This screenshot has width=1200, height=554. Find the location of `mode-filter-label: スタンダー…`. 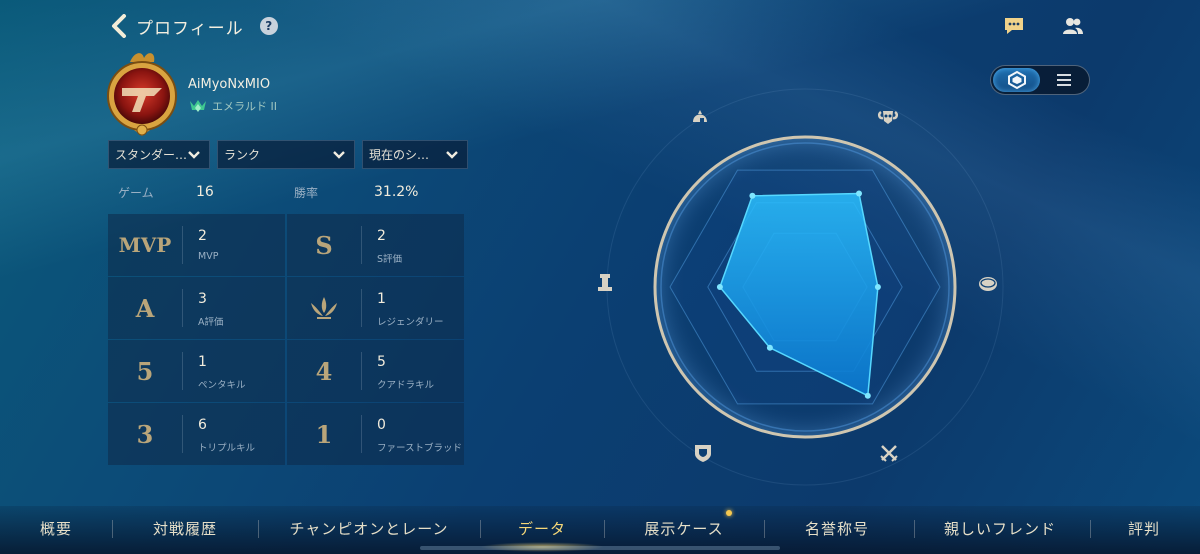

mode-filter-label: スタンダー… is located at coordinates (151, 155).